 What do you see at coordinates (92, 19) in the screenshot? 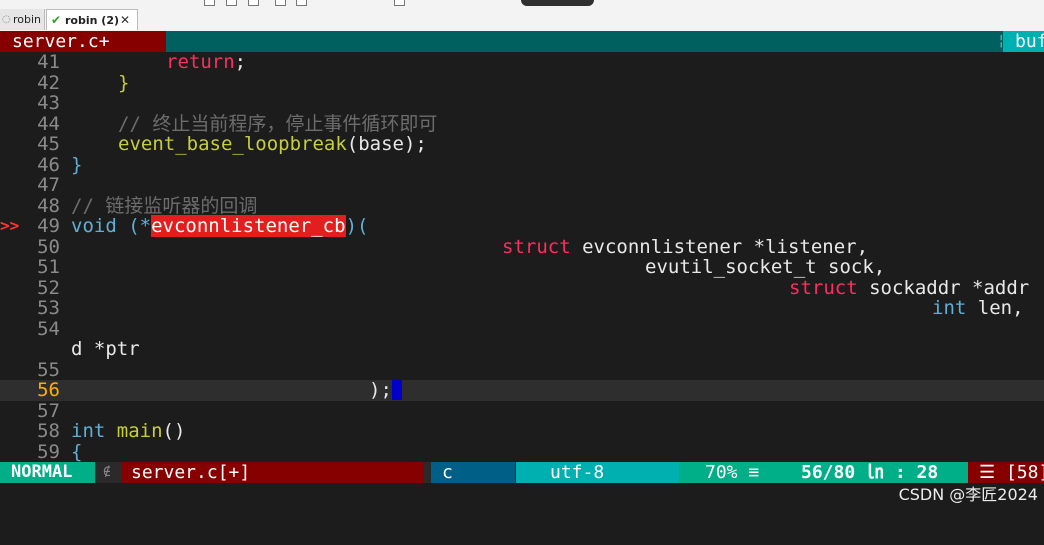
I see `tab-robin-2: ✔ robin (2) ✕` at bounding box center [92, 19].